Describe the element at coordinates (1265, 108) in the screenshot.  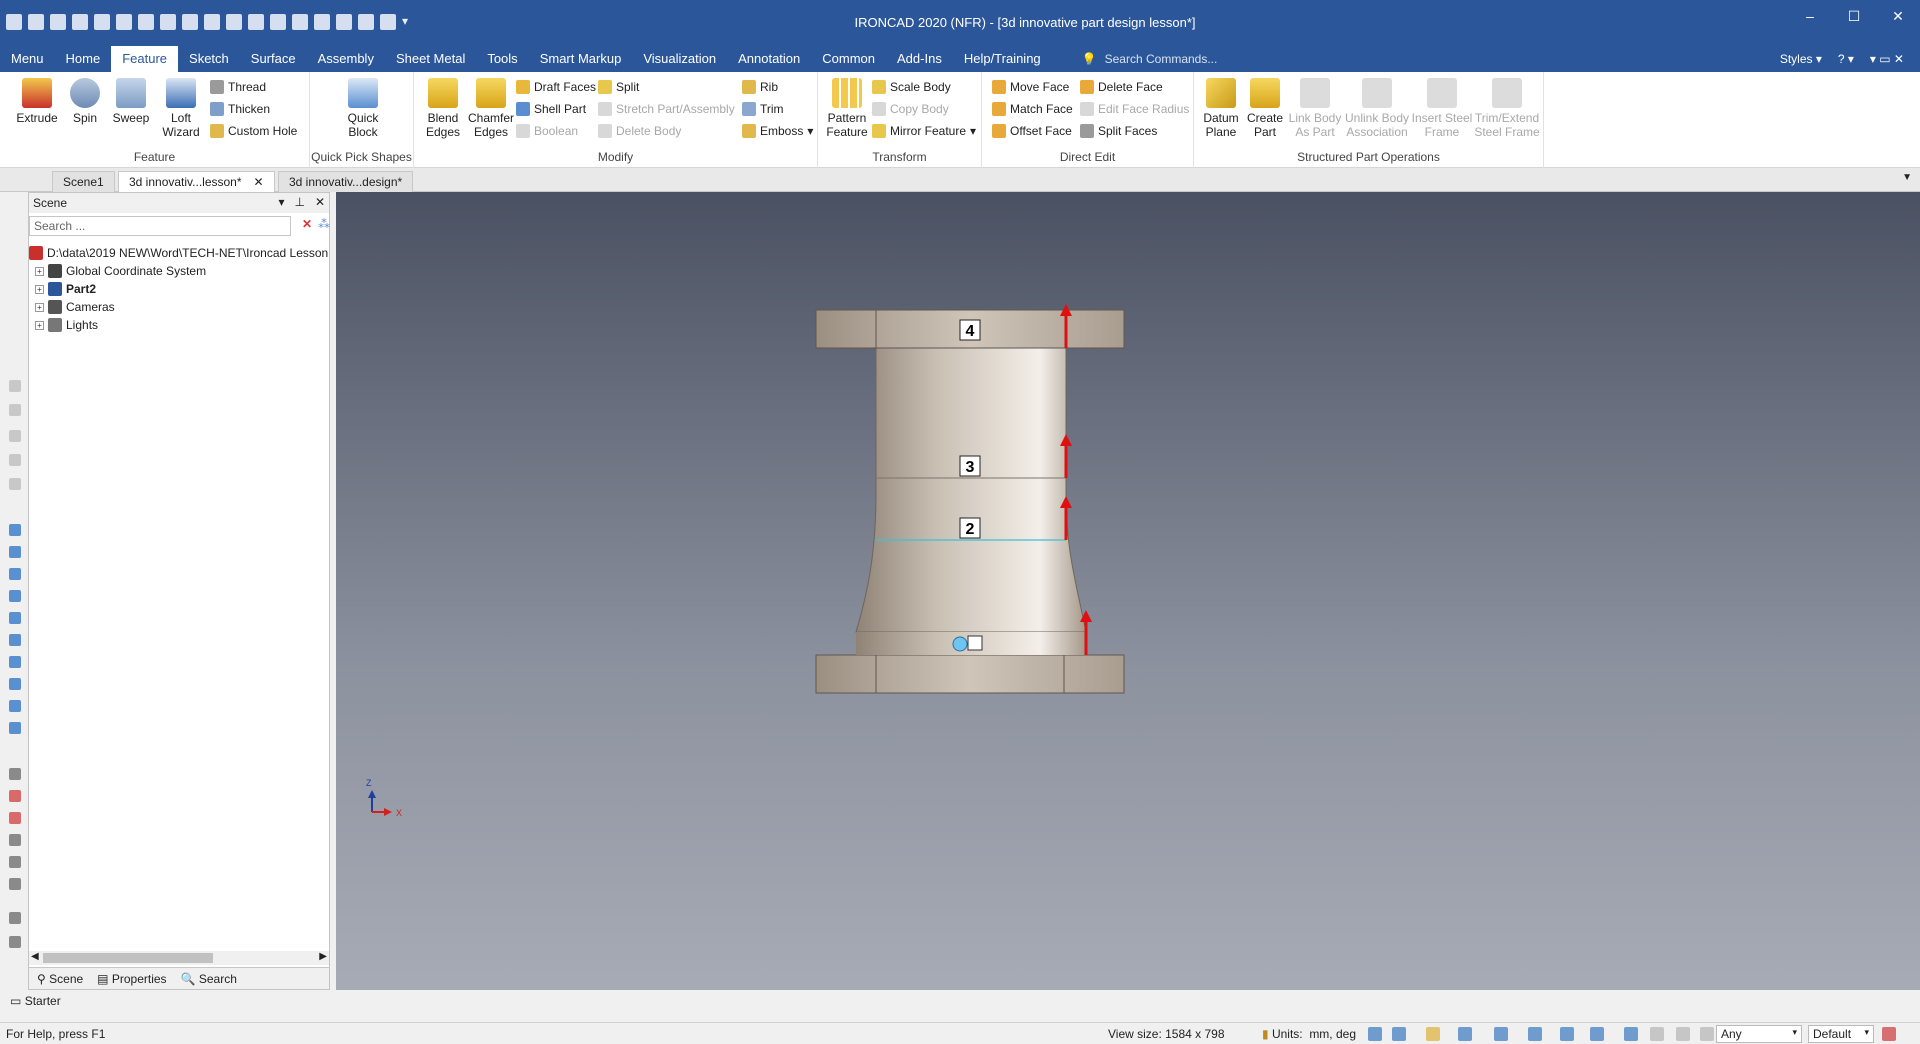
I see `create-part-button: Create Part` at that location.